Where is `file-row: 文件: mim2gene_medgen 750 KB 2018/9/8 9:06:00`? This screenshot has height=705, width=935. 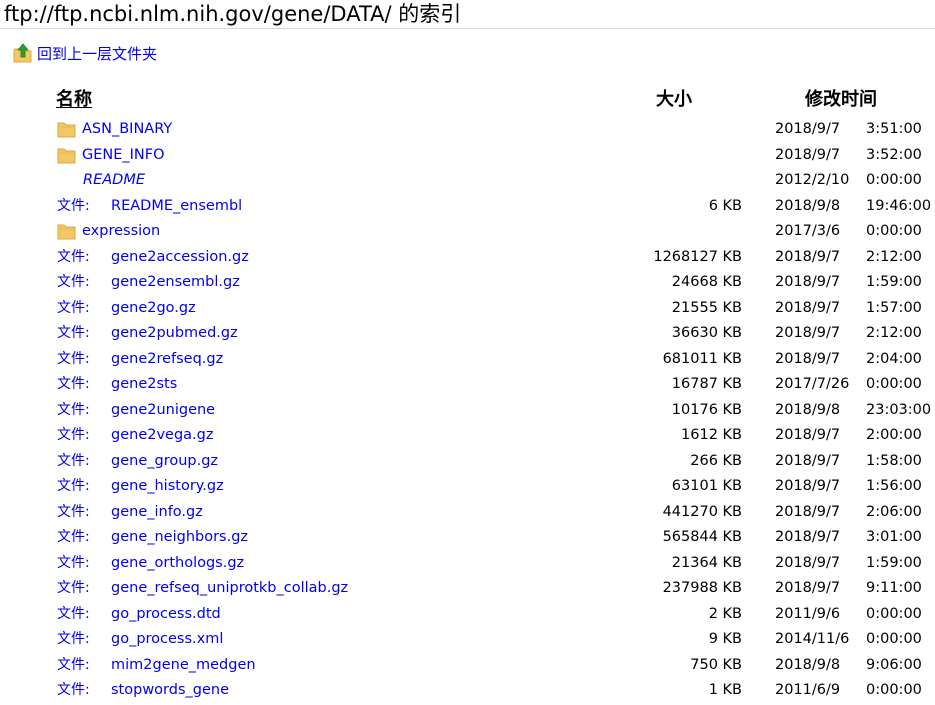
file-row: 文件: mim2gene_medgen 750 KB 2018/9/8 9:06:00 is located at coordinates (467, 666).